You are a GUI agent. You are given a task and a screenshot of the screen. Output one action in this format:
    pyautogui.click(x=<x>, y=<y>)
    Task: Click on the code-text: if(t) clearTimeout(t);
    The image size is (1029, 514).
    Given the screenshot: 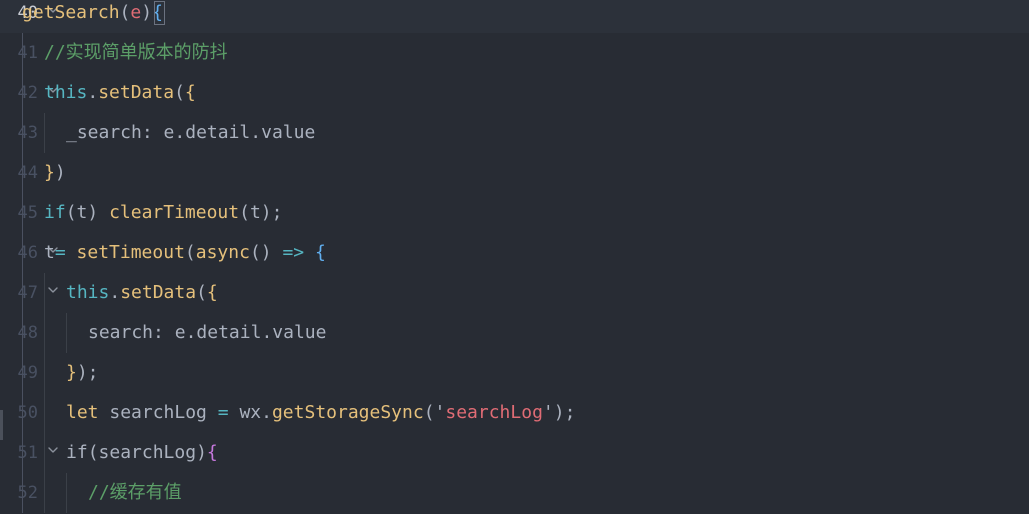 What is the action you would take?
    pyautogui.click(x=163, y=213)
    